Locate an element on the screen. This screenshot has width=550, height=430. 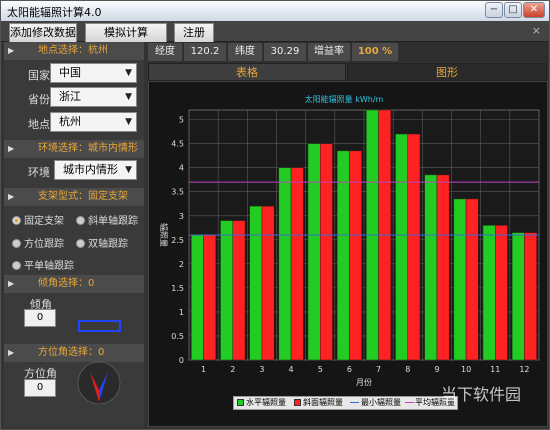
location-header: ▶ 地点选择：杭州 is located at coordinates (74, 51).